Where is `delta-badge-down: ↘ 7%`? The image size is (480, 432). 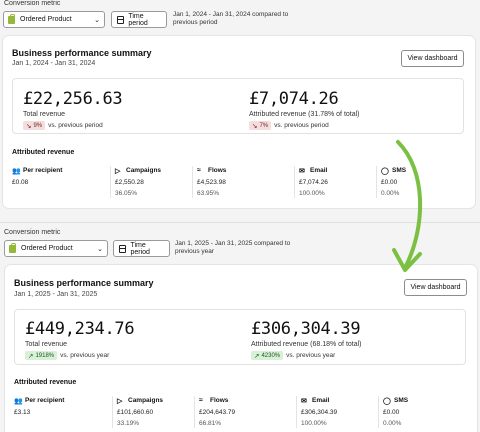
delta-badge-down: ↘ 7% is located at coordinates (260, 125).